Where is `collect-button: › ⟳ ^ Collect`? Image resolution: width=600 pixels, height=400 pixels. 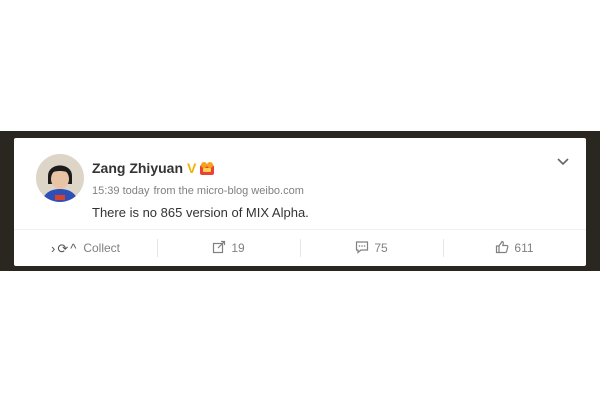
collect-button: › ⟳ ^ Collect is located at coordinates (85, 248).